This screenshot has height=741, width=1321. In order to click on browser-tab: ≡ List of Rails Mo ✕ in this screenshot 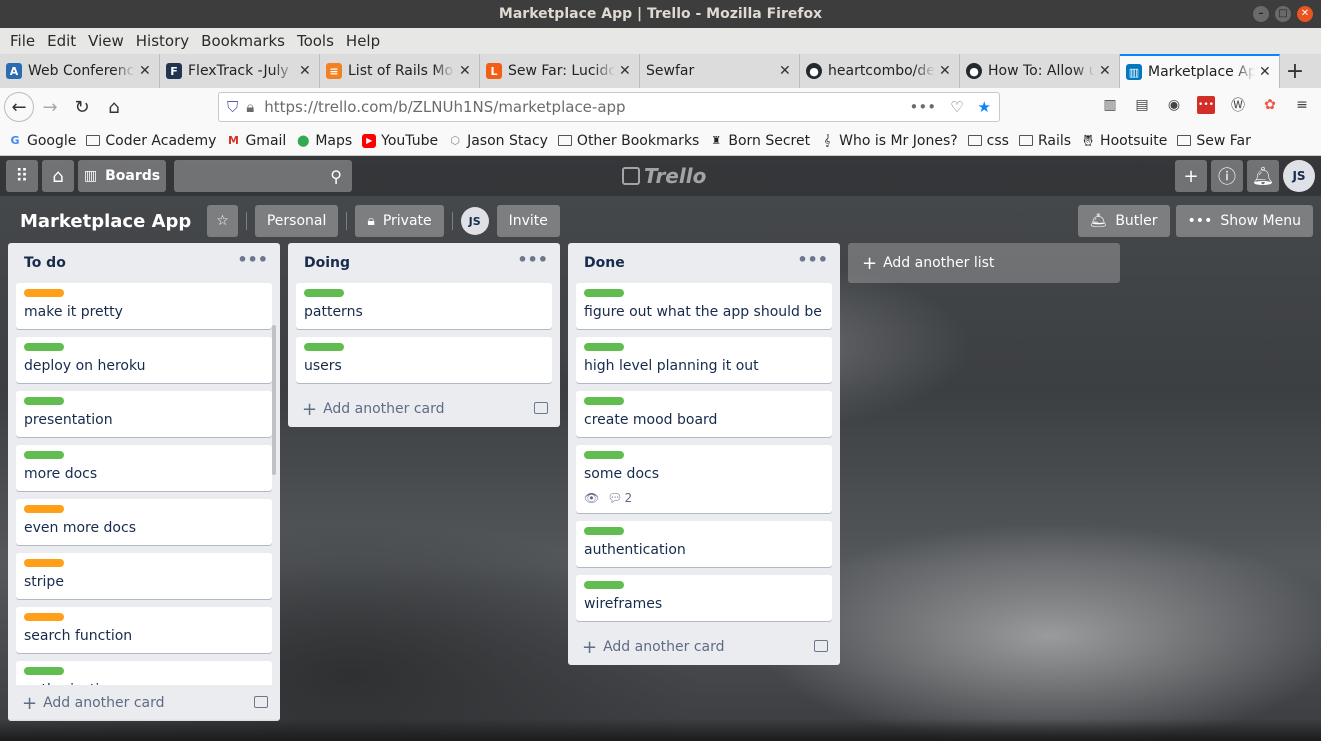, I will do `click(400, 71)`.